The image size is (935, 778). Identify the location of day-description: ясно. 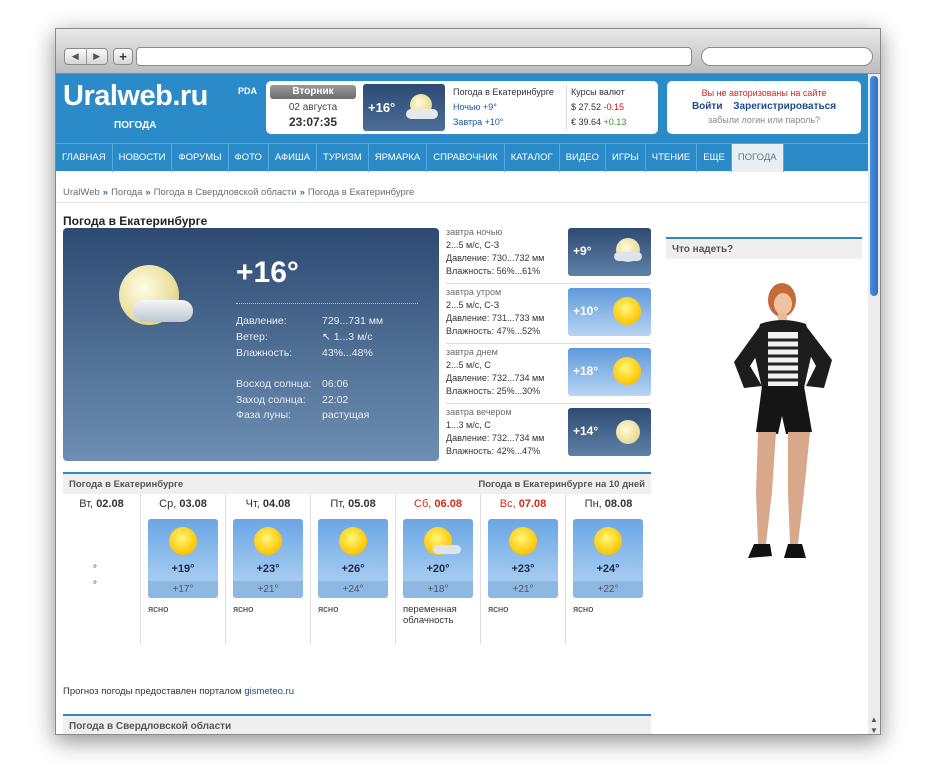
(583, 609).